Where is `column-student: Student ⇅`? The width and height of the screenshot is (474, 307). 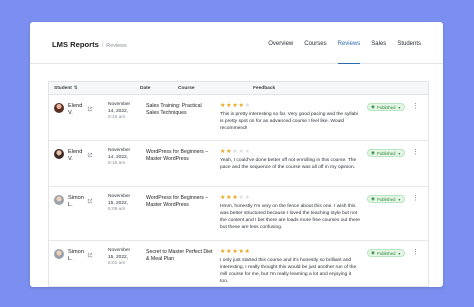
column-student: Student ⇅ is located at coordinates (66, 88).